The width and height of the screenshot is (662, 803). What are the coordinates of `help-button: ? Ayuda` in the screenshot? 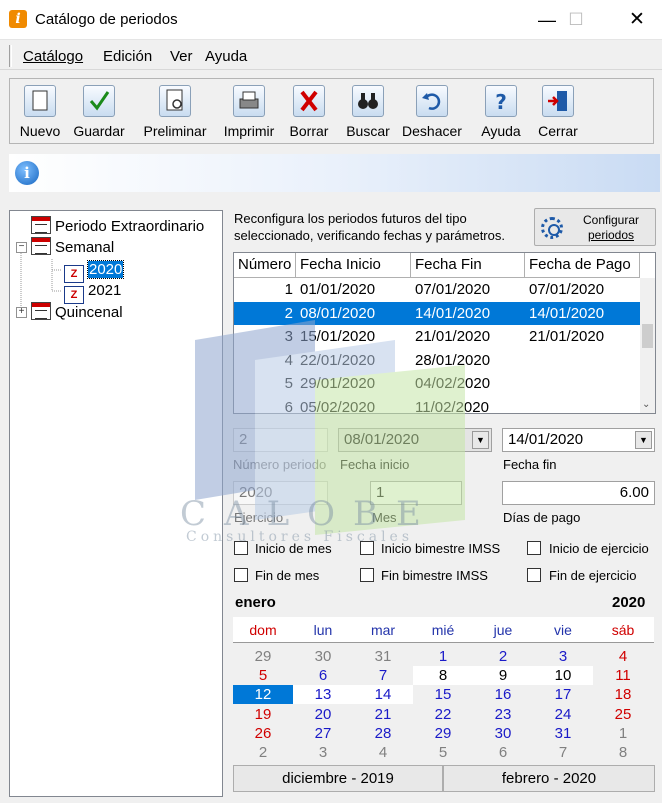 It's located at (501, 113).